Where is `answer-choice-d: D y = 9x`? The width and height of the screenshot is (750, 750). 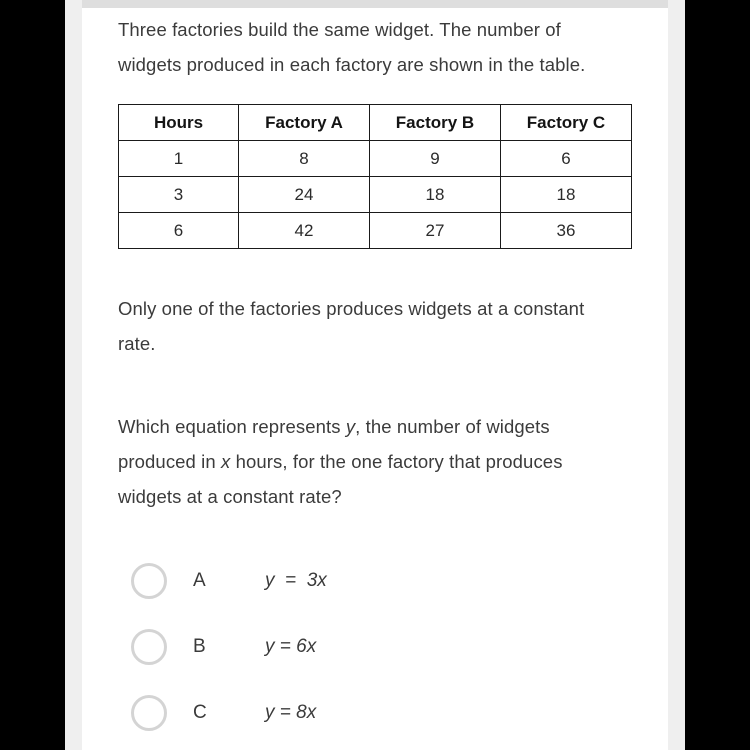 answer-choice-d: D y = 9x is located at coordinates (393, 748).